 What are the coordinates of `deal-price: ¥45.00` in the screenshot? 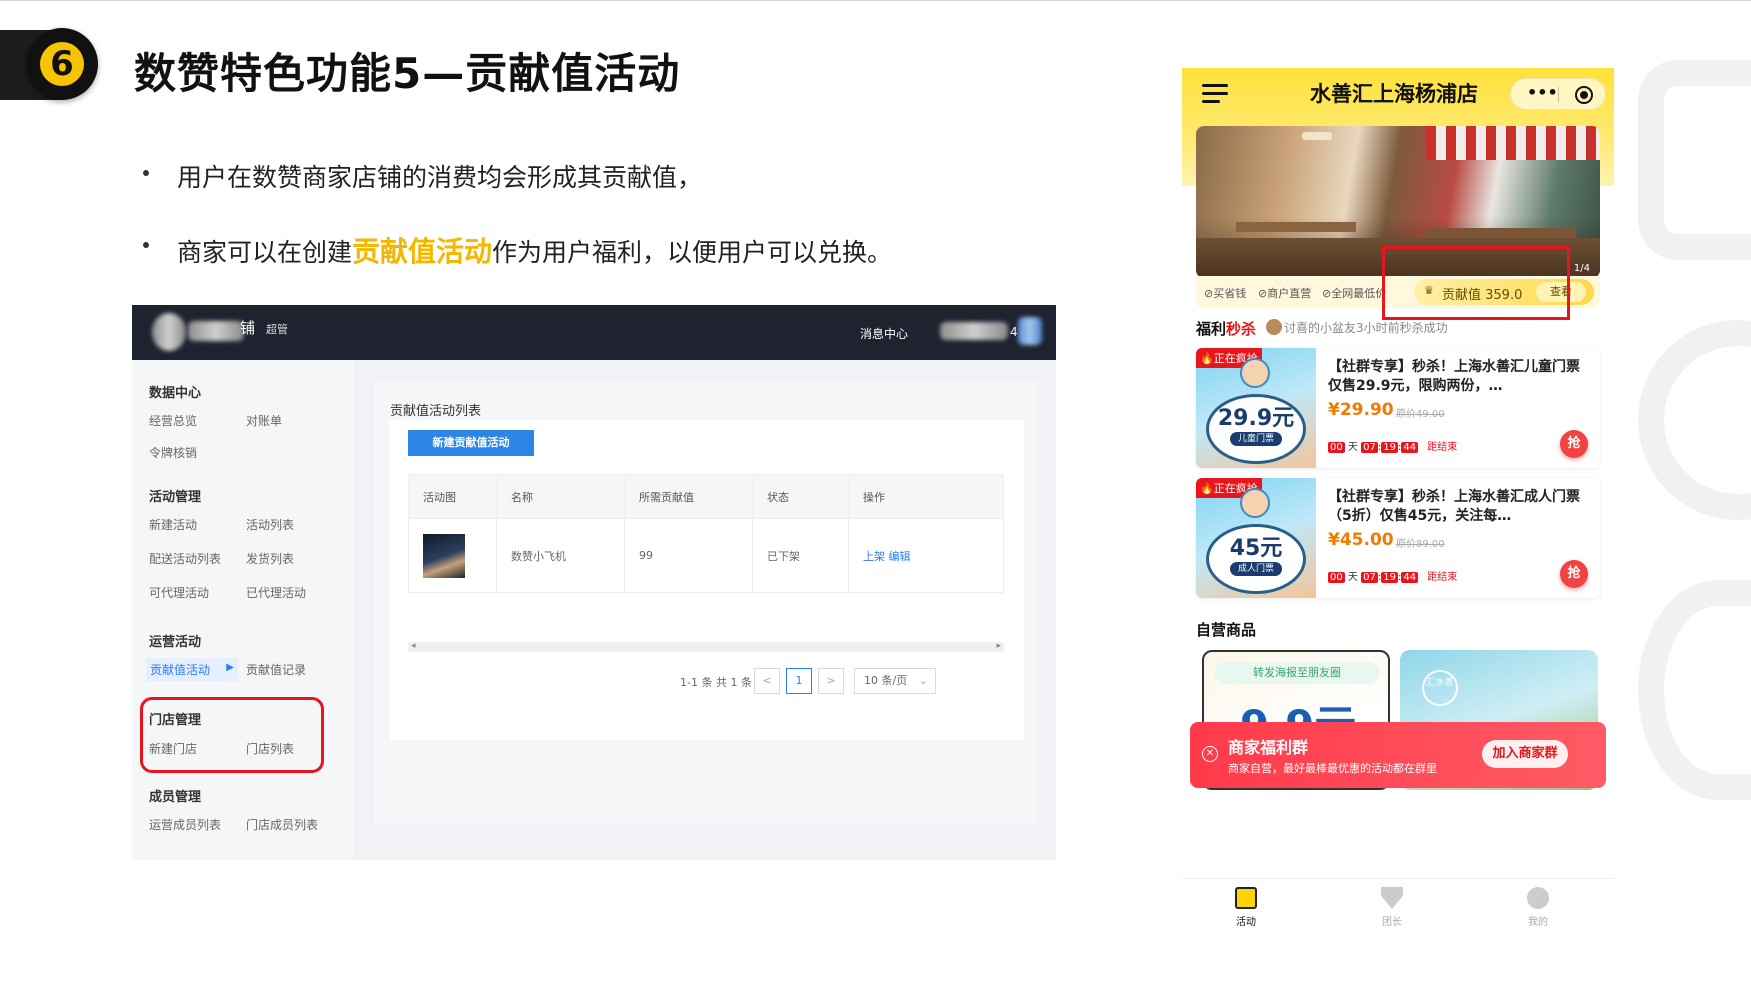 It's located at (1361, 540).